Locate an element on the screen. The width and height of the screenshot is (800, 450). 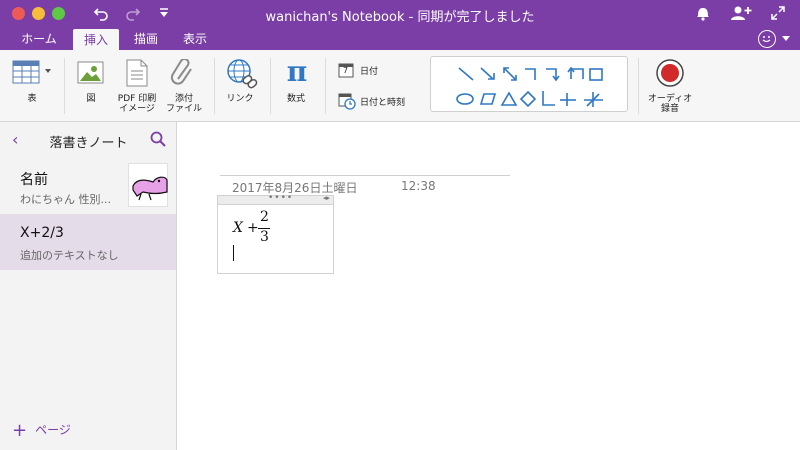
insert-pdf-printout-button is located at coordinates (137, 74).